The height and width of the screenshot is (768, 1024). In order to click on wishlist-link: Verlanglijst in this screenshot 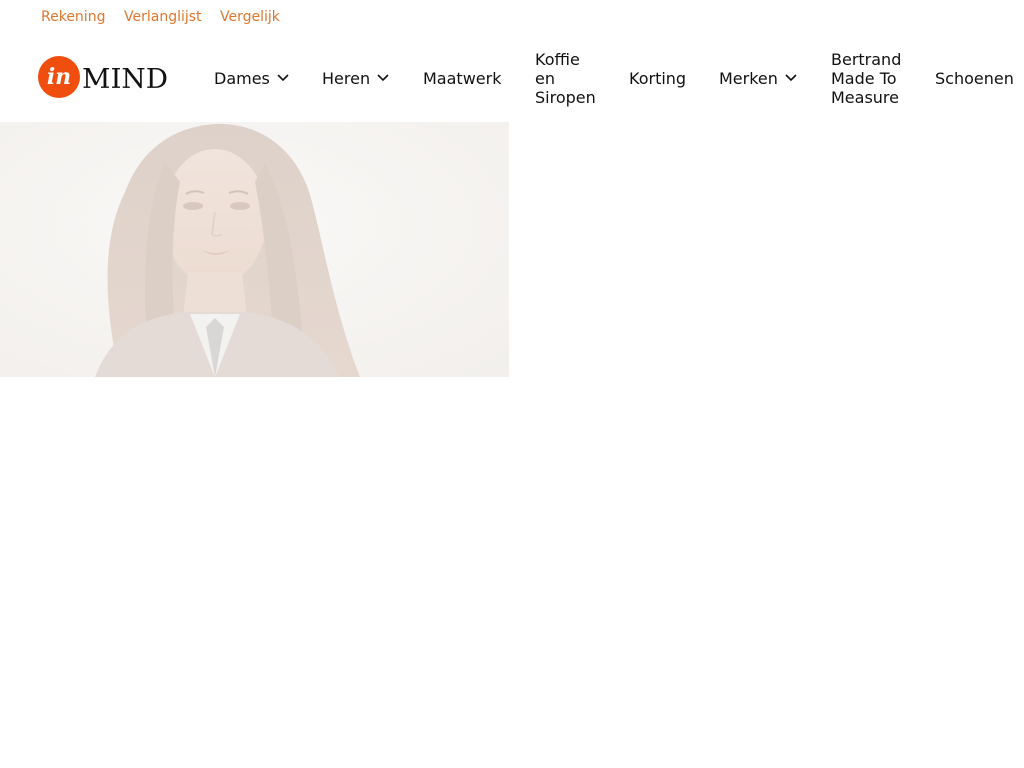, I will do `click(163, 17)`.